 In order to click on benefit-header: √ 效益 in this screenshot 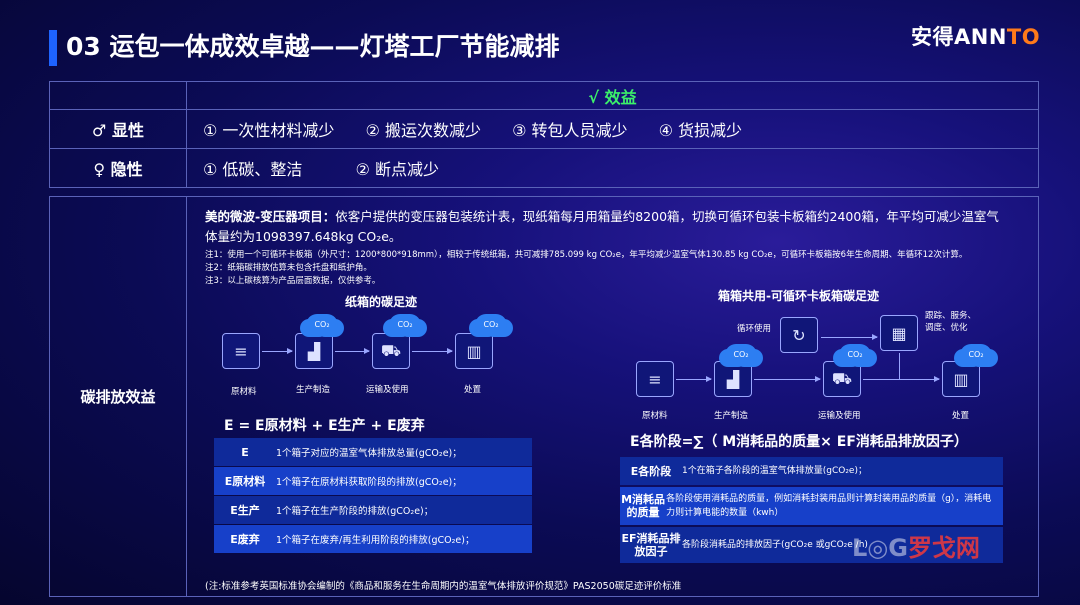, I will do `click(612, 95)`.